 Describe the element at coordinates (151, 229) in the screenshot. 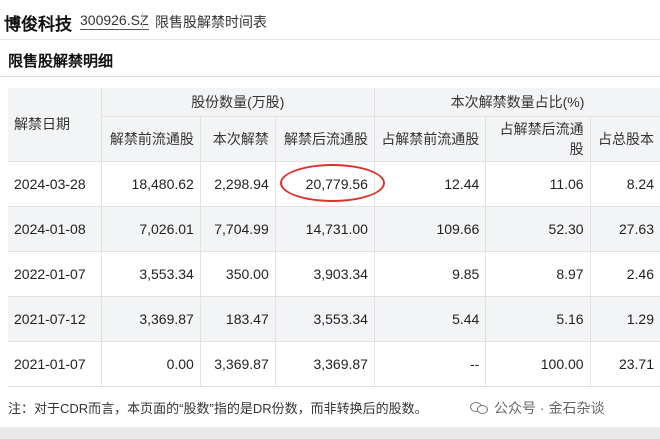

I see `cell-pre: 7,026.01` at that location.